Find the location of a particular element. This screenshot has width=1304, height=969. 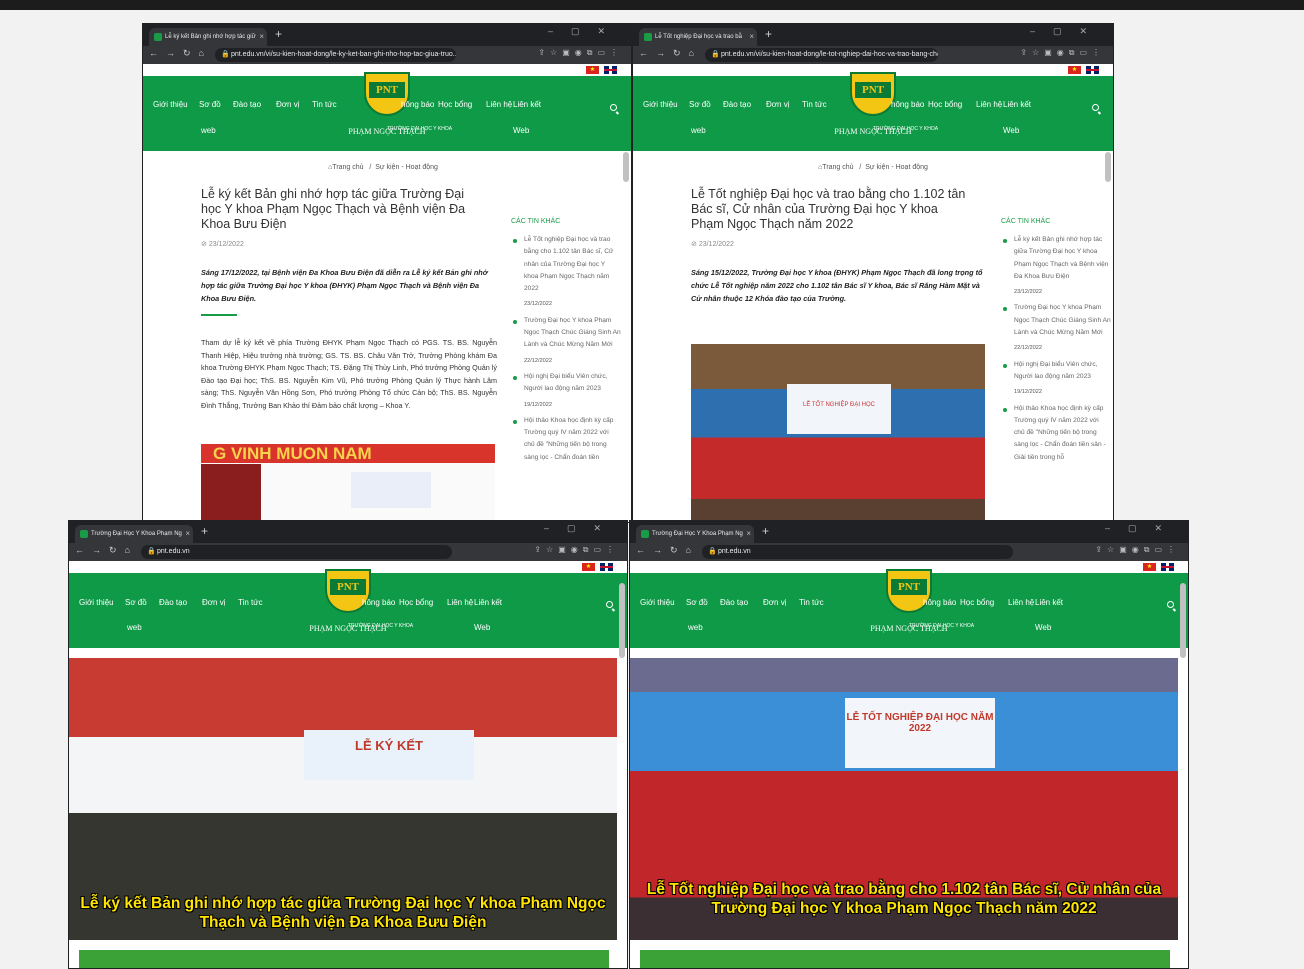

browser-tab: Lễ Tốt nghiệp Đại học và trao bằ × is located at coordinates (698, 37).